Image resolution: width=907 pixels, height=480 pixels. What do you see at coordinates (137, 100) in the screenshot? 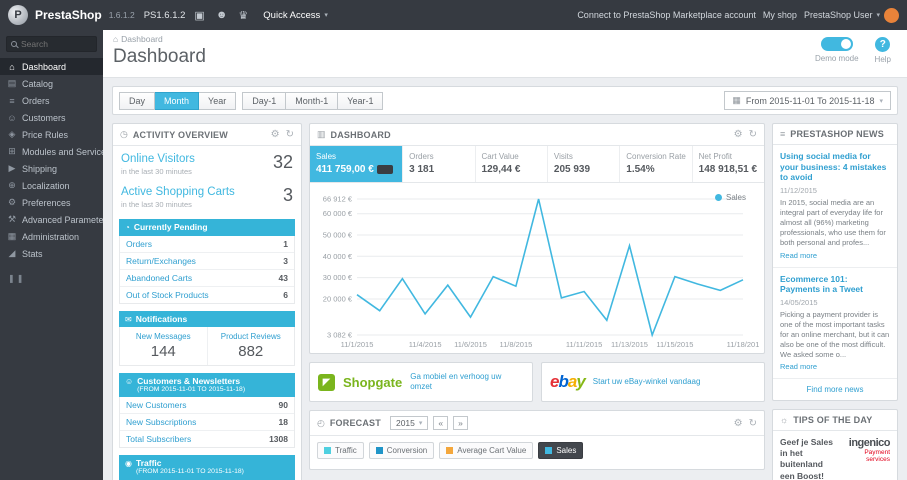
I see `range-day-button: Day` at bounding box center [137, 100].